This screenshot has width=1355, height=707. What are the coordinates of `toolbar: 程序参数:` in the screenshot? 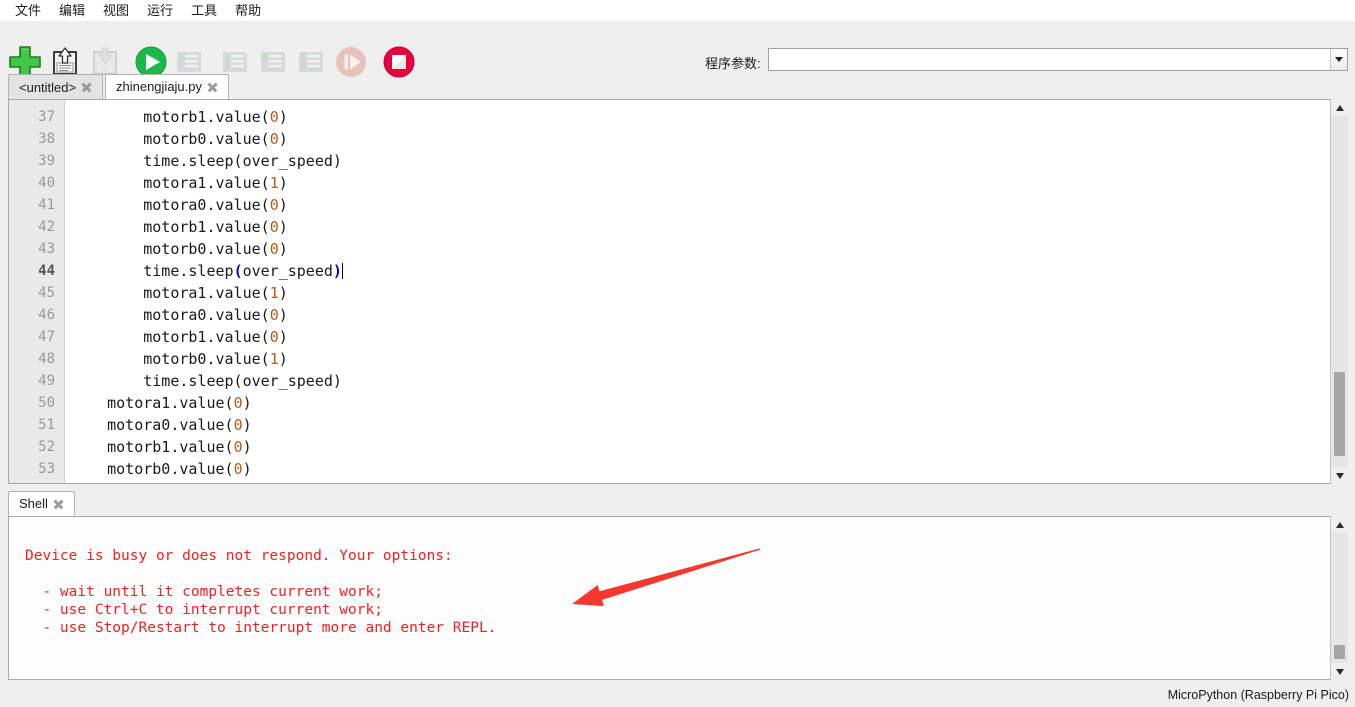 It's located at (677, 49).